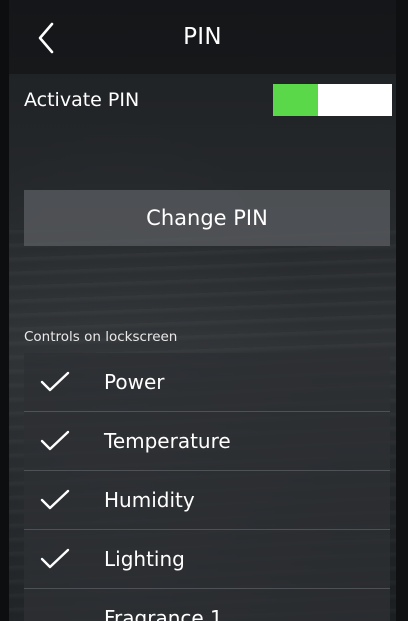  I want to click on control-item-temperature: Temperature, so click(207, 441).